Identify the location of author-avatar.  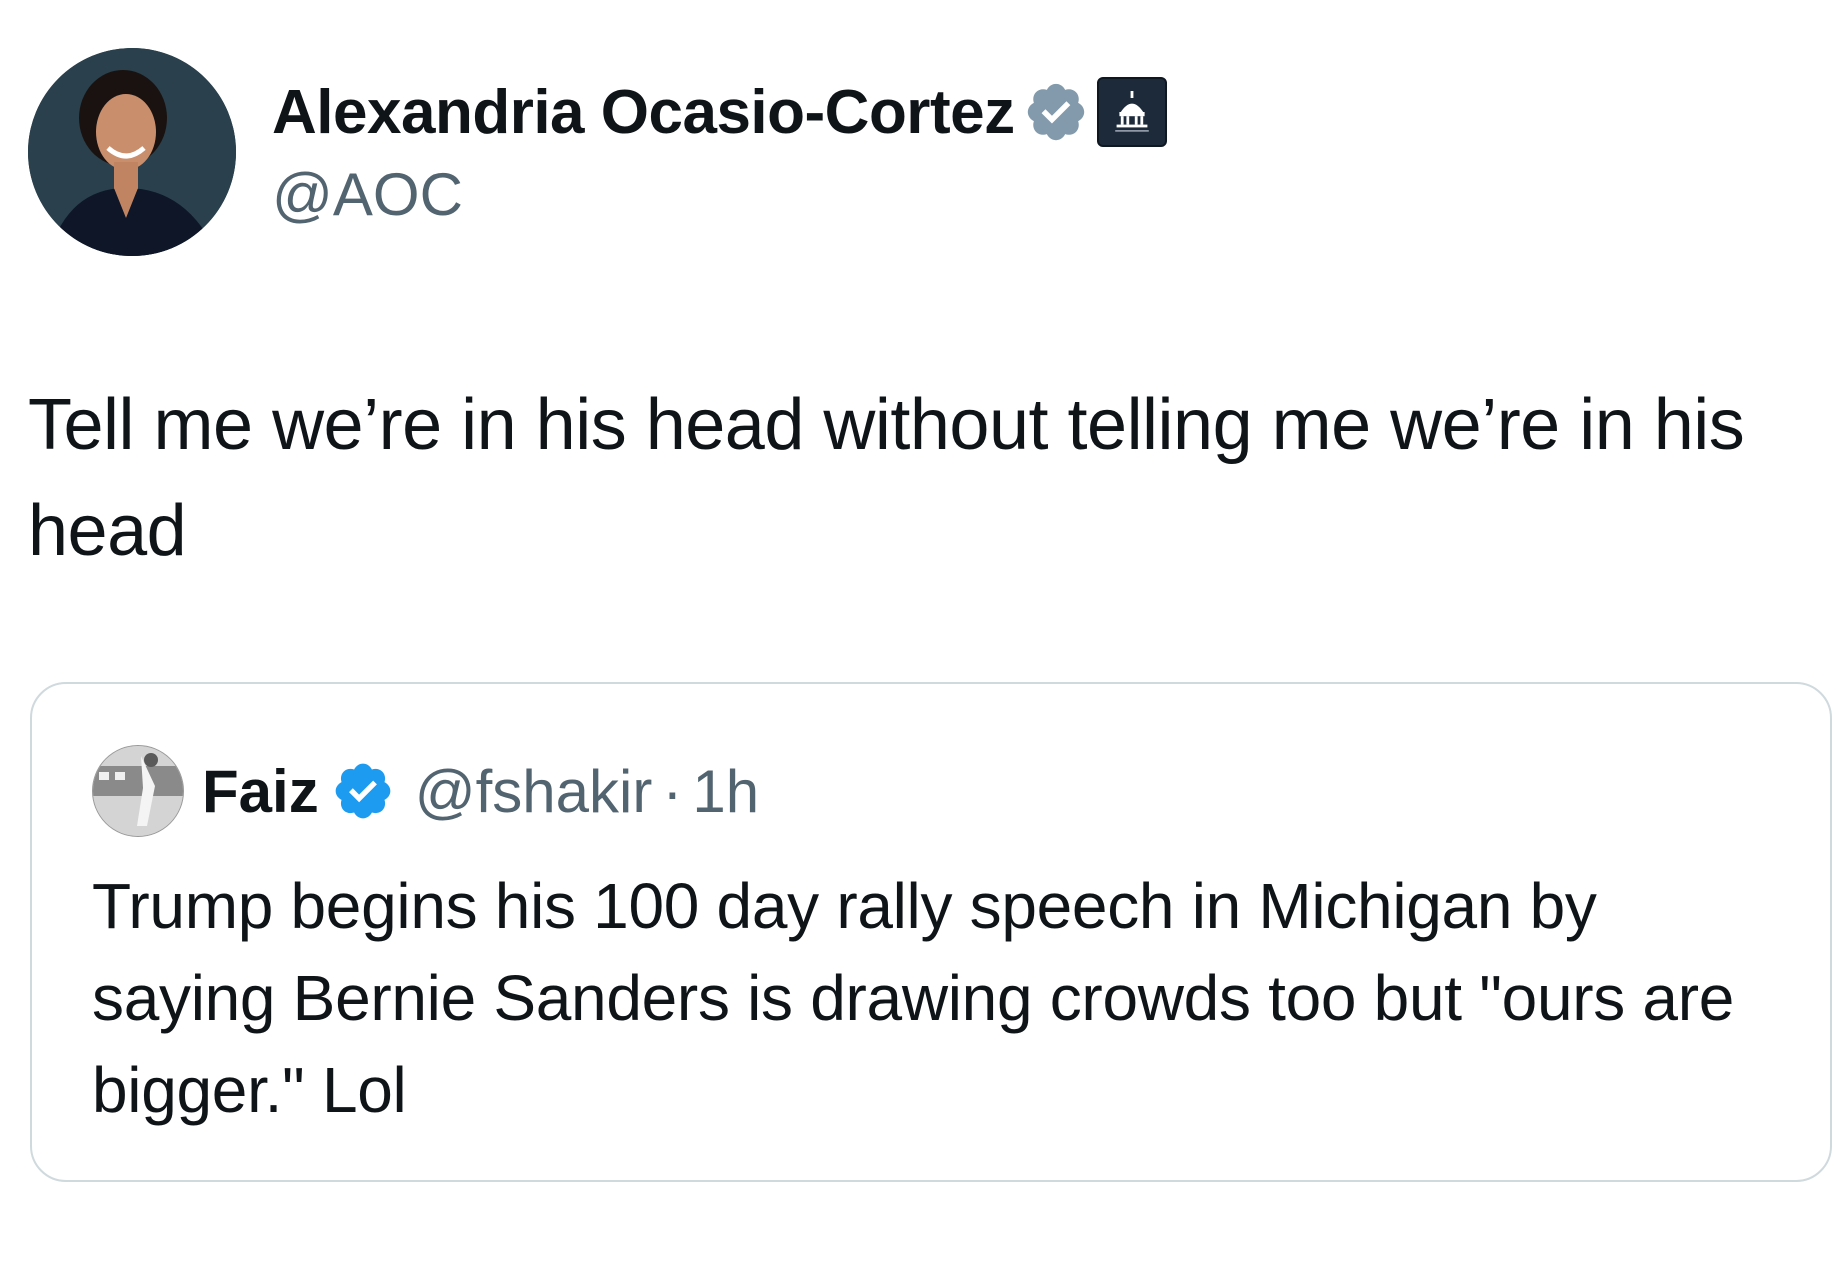
(132, 152).